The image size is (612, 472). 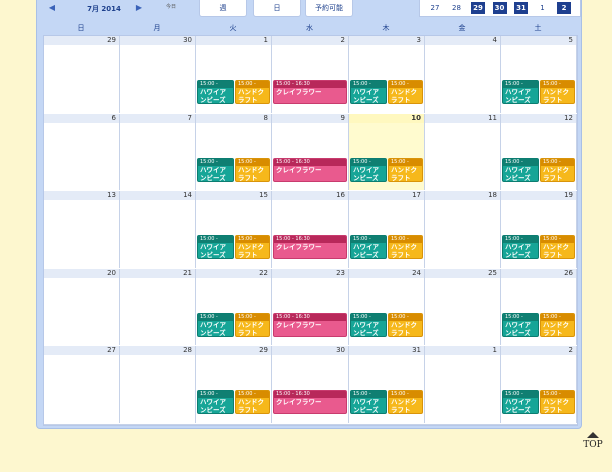 I want to click on view-available-button: 予約可能, so click(x=329, y=8).